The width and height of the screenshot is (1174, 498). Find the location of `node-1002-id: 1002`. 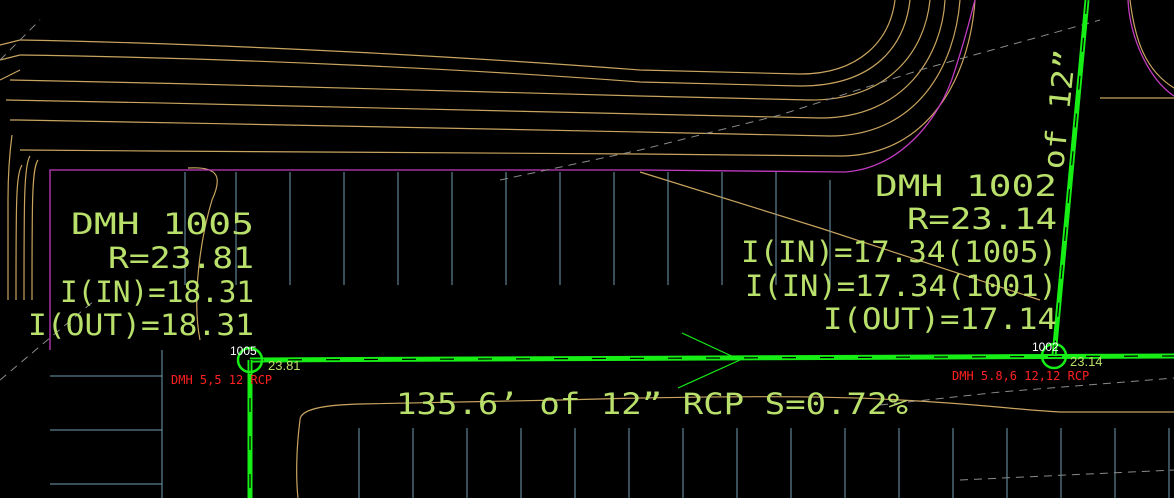

node-1002-id: 1002 is located at coordinates (1045, 347).